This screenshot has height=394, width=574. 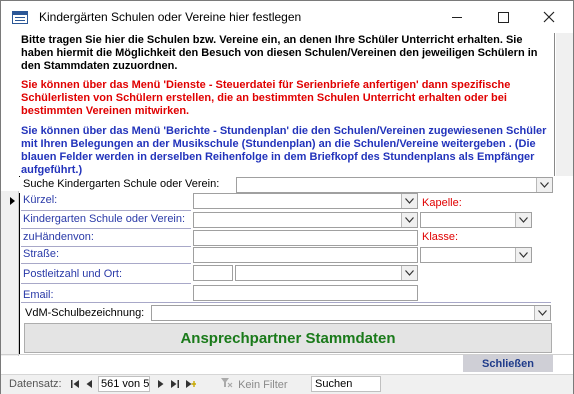 I want to click on info-scrollbar, so click(x=564, y=104).